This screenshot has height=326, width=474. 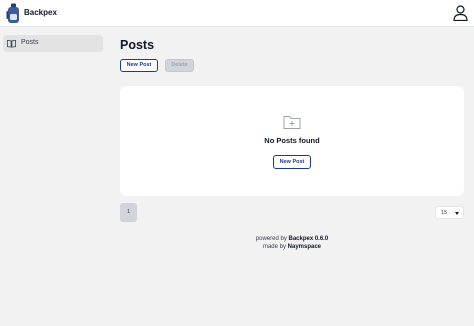 I want to click on app-name: Backpex, so click(x=40, y=12).